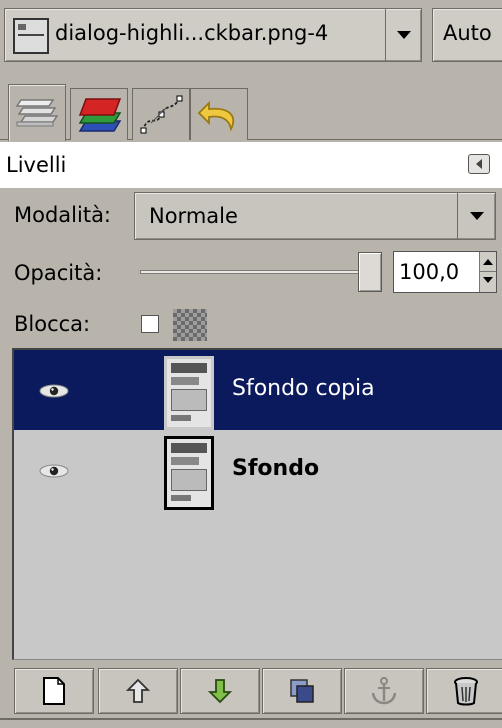  I want to click on mode-value: Normale, so click(193, 216).